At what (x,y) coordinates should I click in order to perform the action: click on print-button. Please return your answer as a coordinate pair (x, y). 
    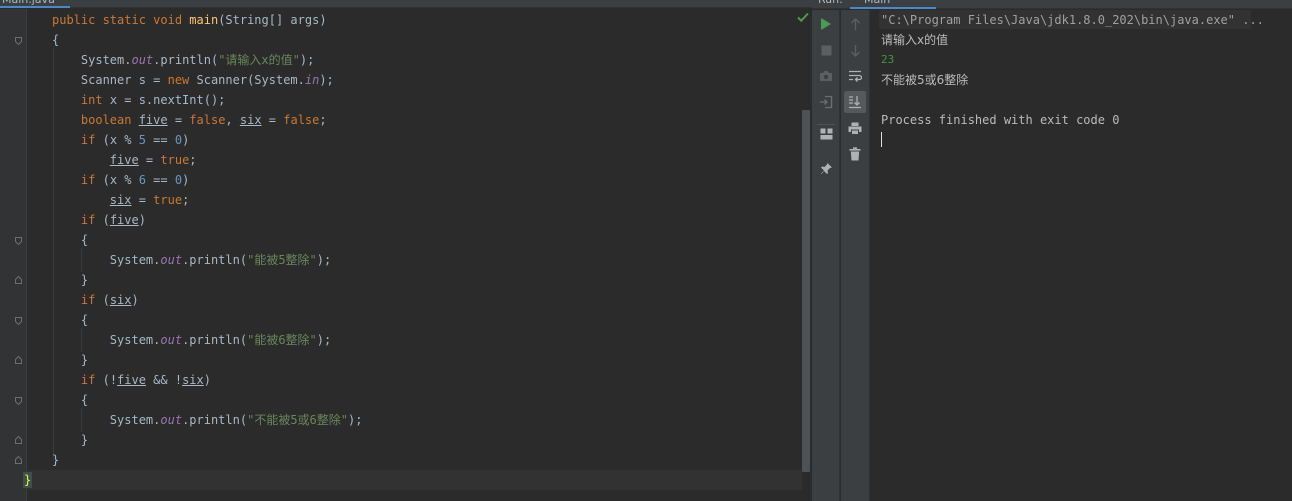
    Looking at the image, I should click on (855, 128).